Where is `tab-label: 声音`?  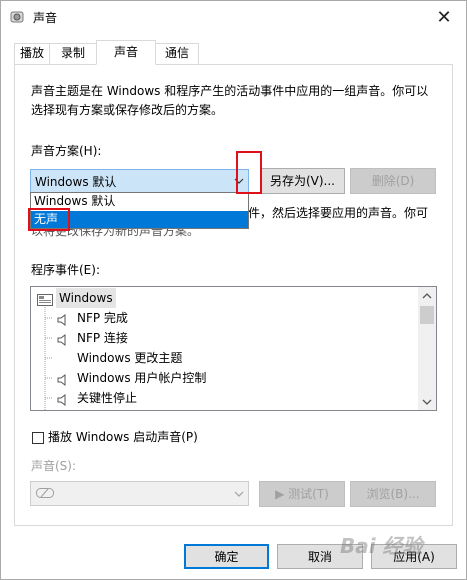 tab-label: 声音 is located at coordinates (125, 52).